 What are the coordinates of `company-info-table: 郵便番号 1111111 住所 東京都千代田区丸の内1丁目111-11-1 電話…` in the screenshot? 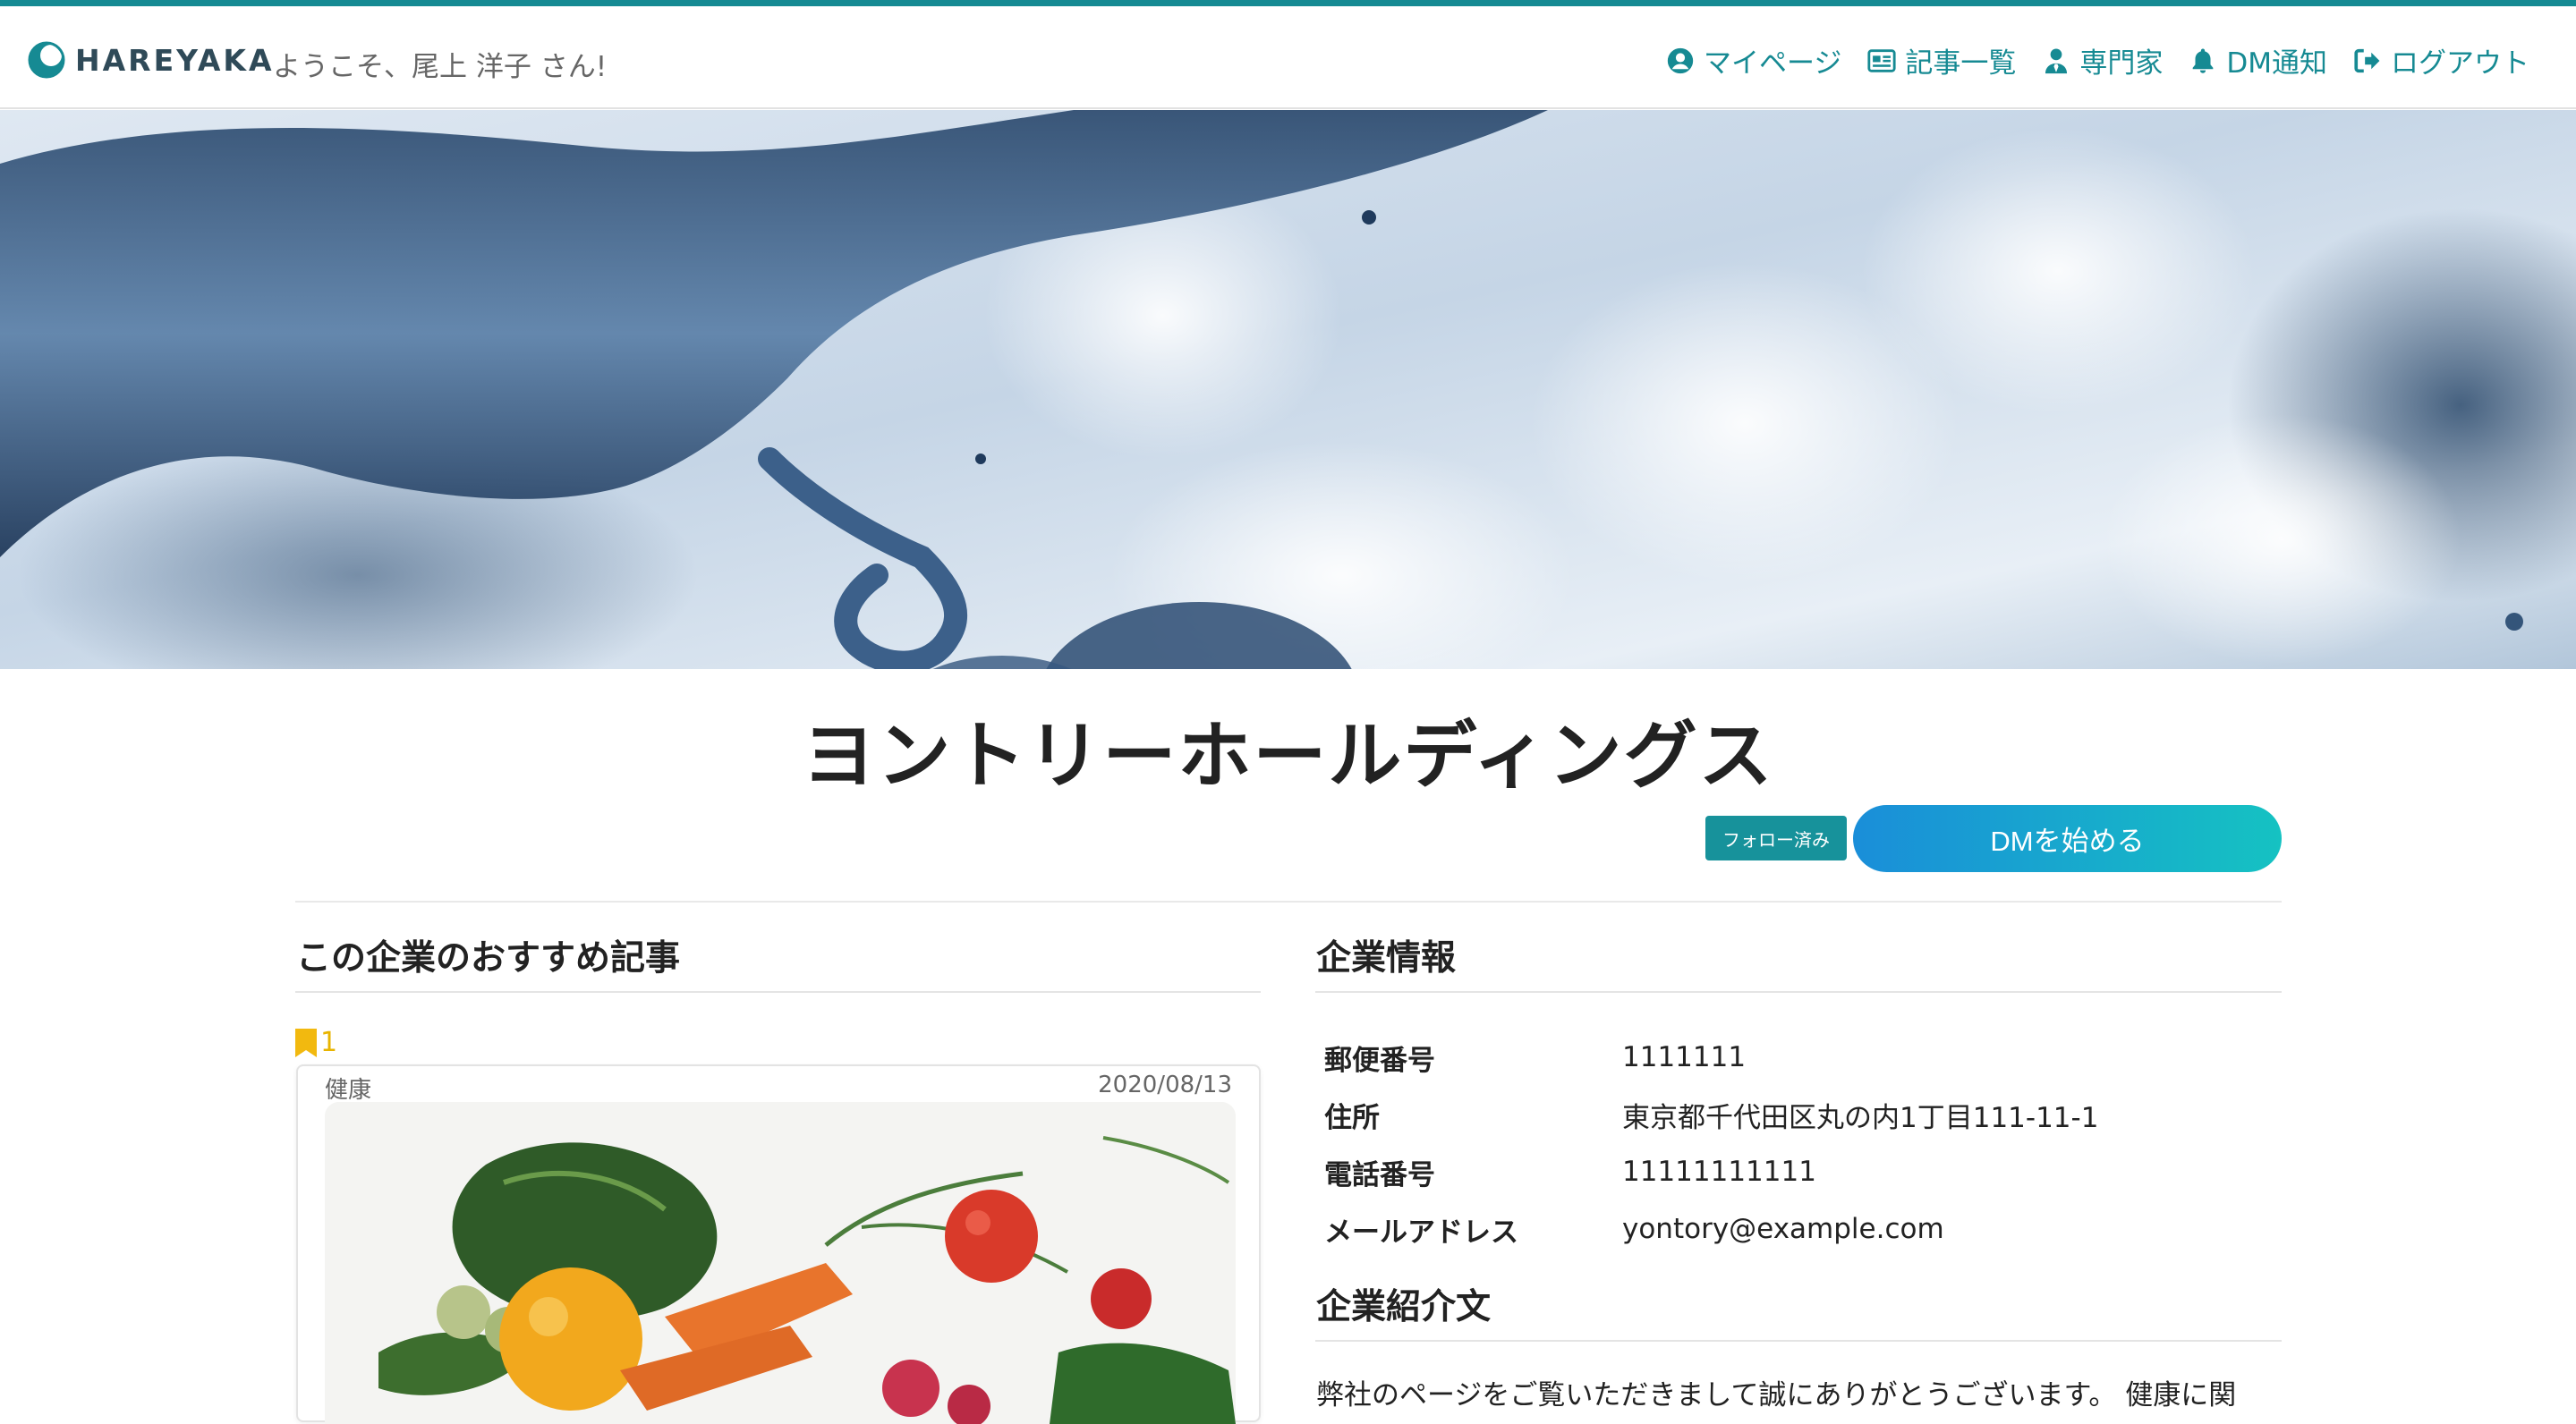 It's located at (1711, 1143).